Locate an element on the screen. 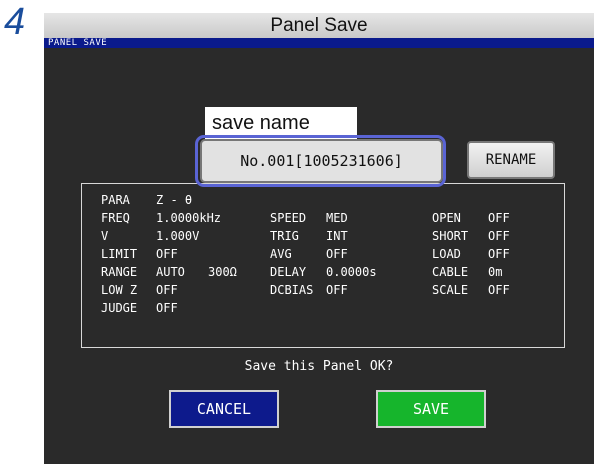  header-title: Panel Save is located at coordinates (319, 25).